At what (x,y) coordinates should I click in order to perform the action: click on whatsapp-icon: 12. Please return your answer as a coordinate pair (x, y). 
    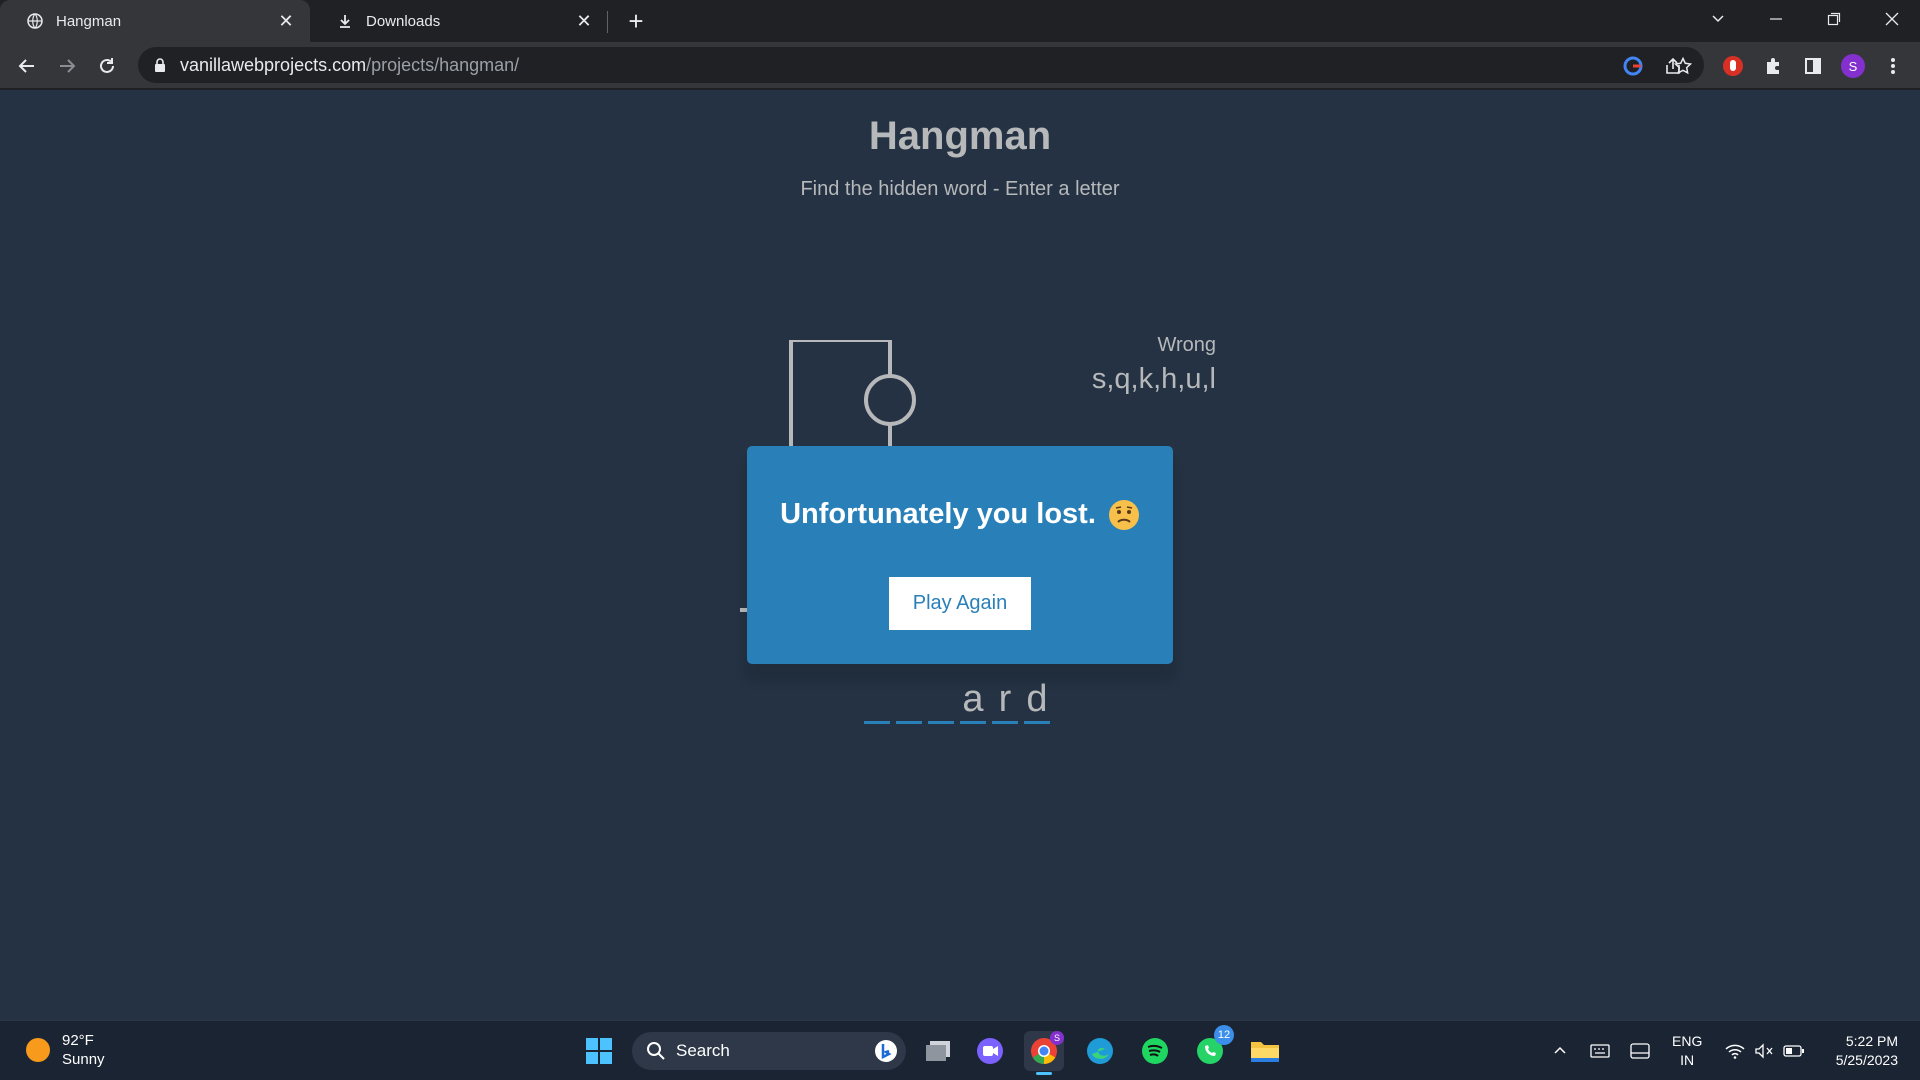
    Looking at the image, I should click on (1212, 1048).